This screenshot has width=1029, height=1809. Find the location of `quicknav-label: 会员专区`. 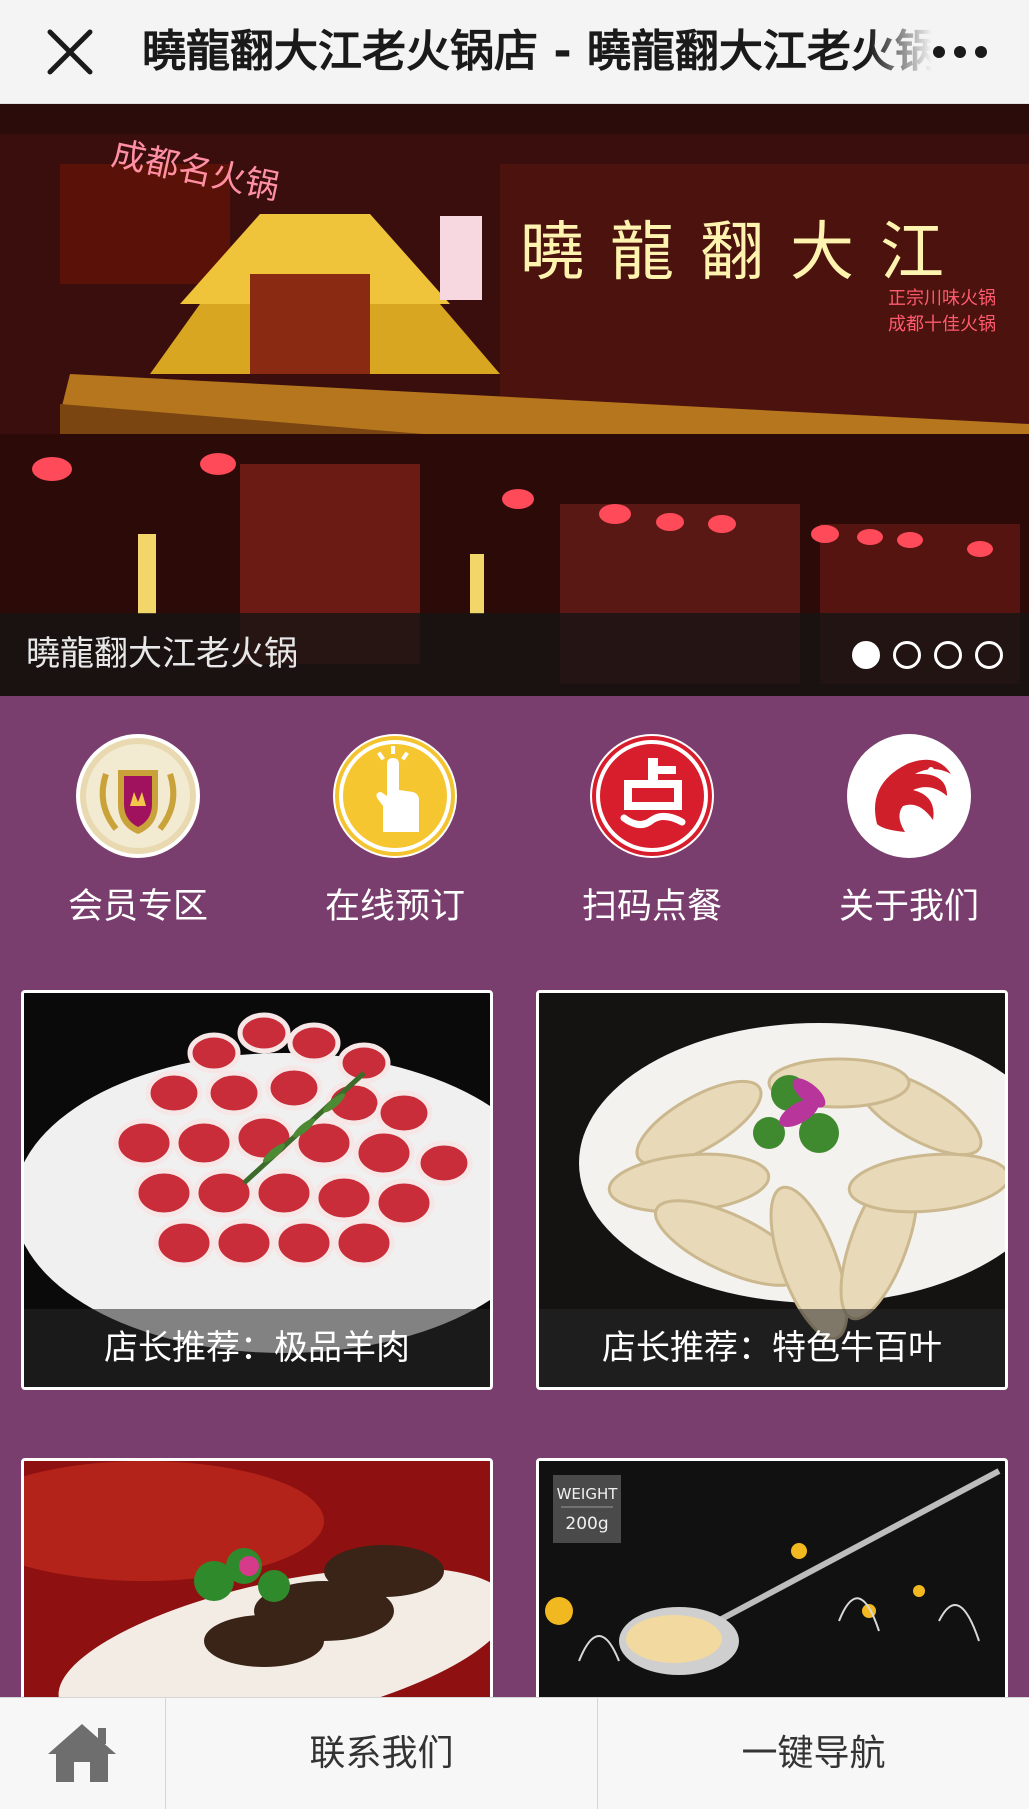

quicknav-label: 会员专区 is located at coordinates (137, 907).